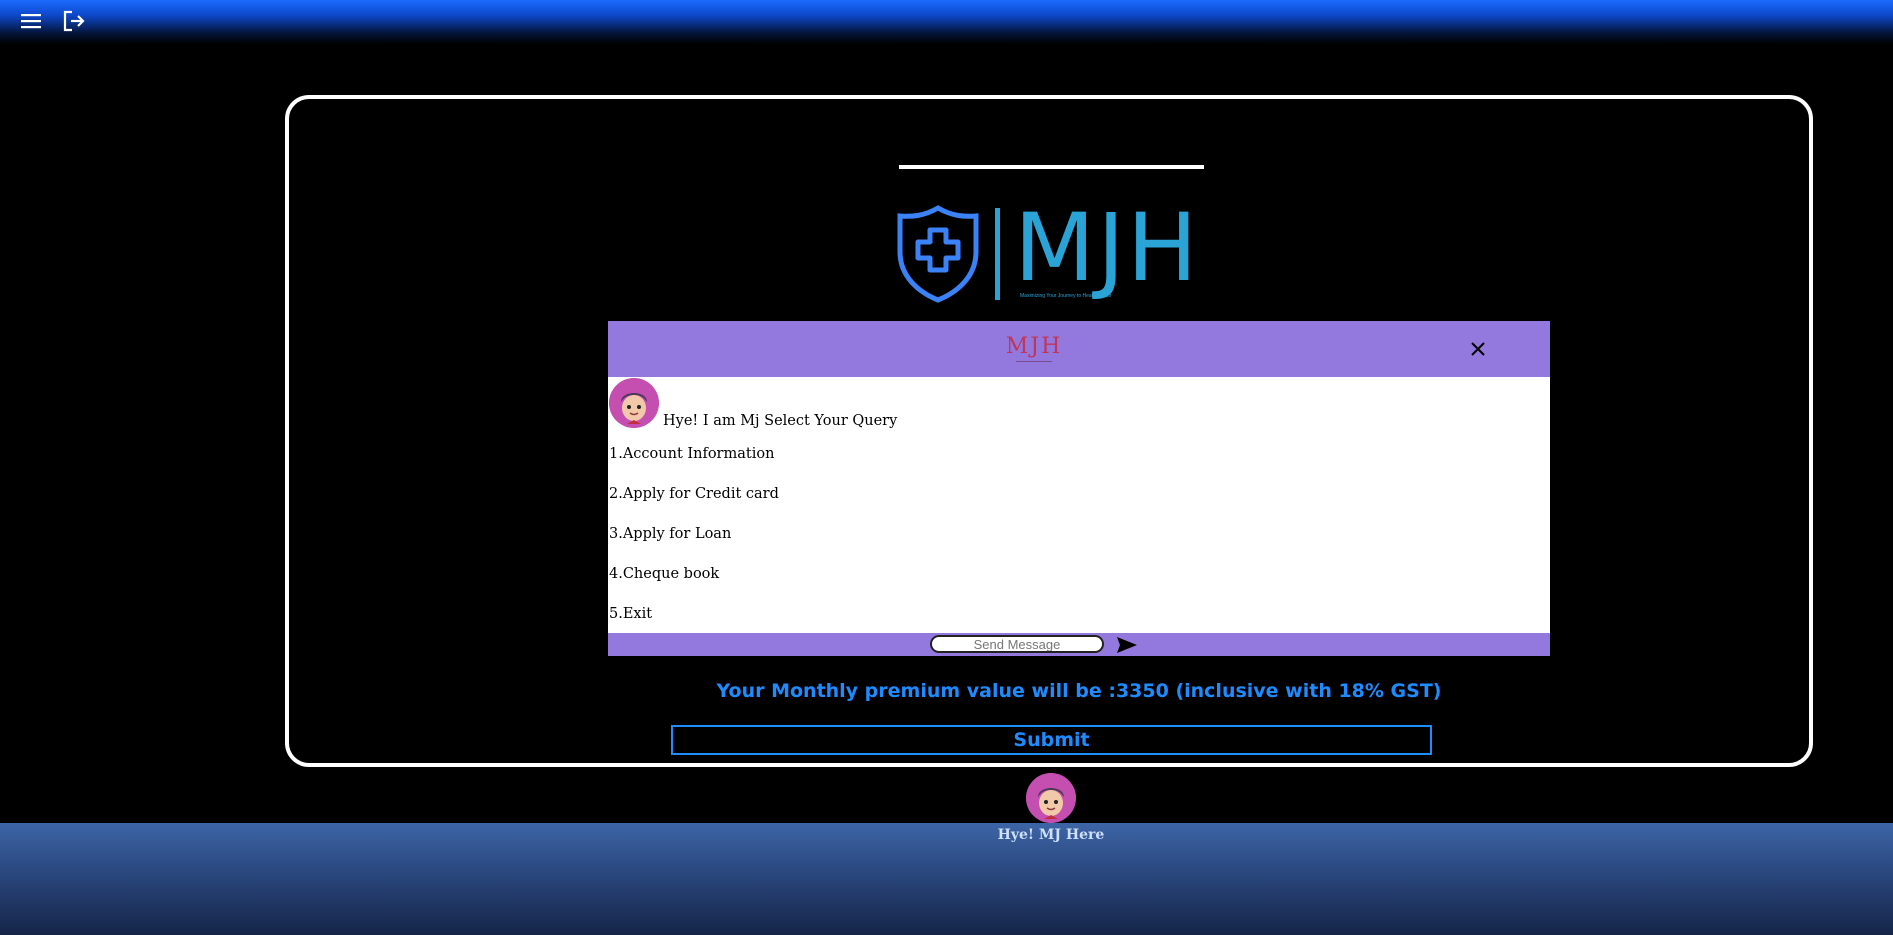  What do you see at coordinates (938, 254) in the screenshot?
I see `shield-plus-icon` at bounding box center [938, 254].